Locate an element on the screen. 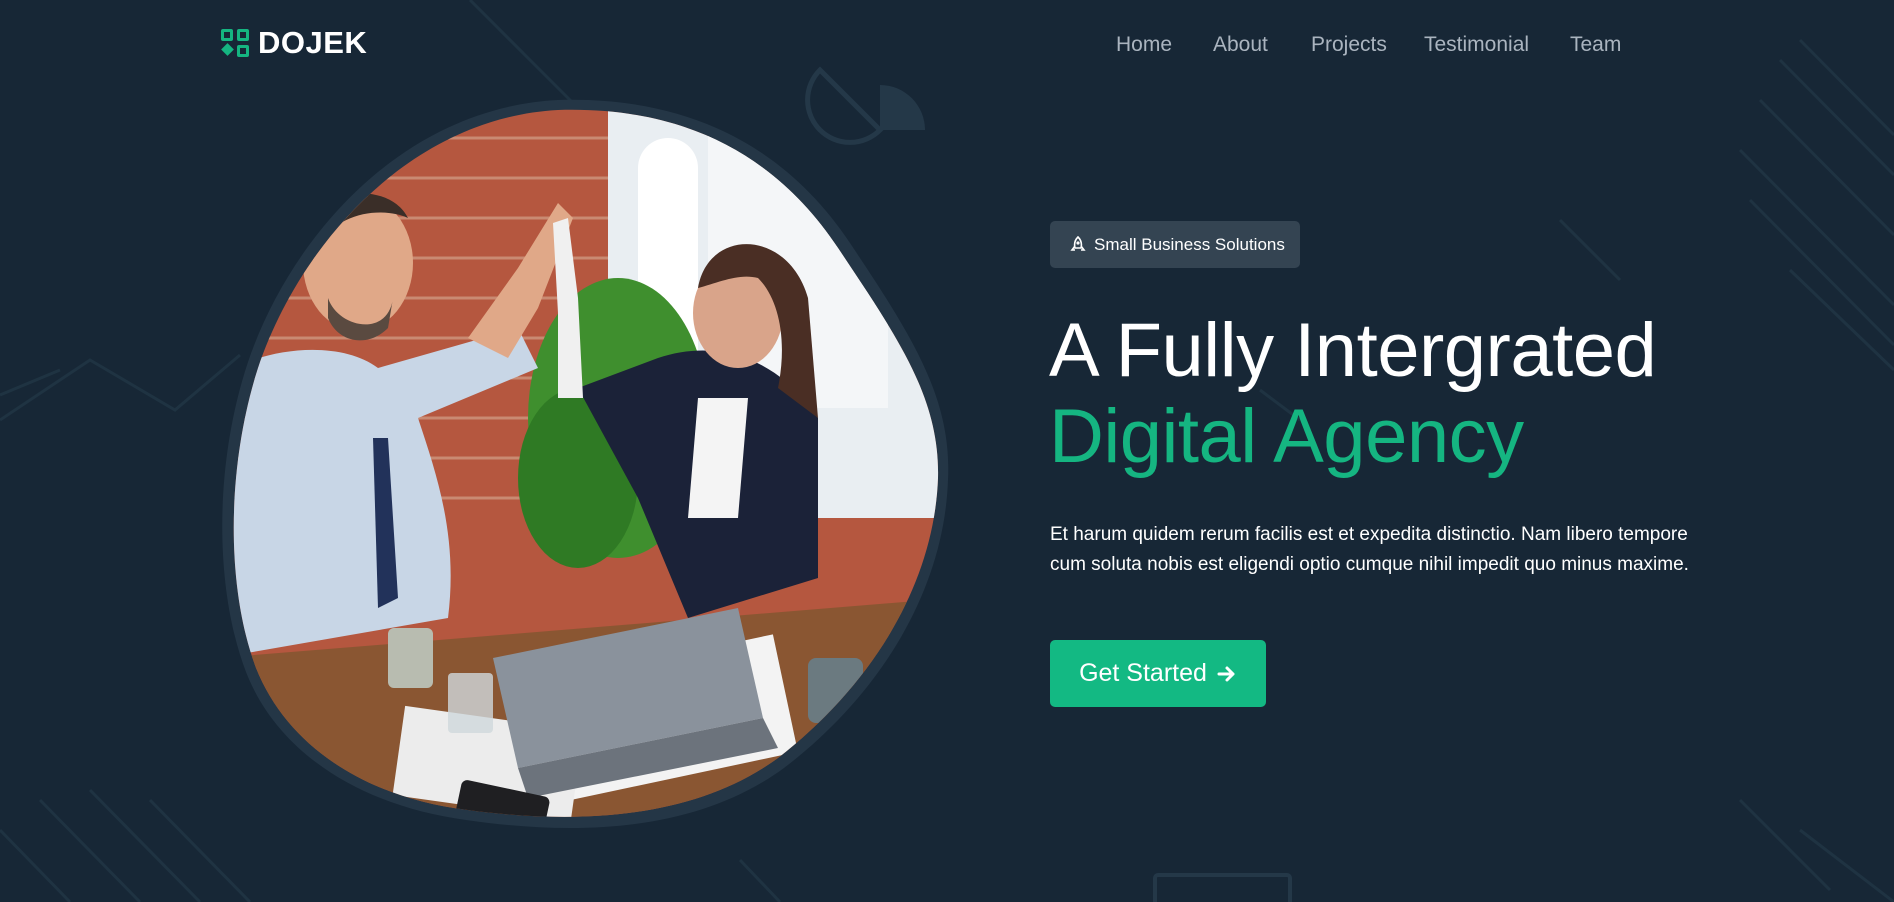 The width and height of the screenshot is (1894, 902). hero-title-line2: Digital Agency is located at coordinates (1286, 436).